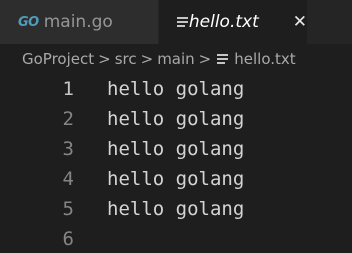 The height and width of the screenshot is (253, 352). What do you see at coordinates (68, 179) in the screenshot?
I see `line-number: 4` at bounding box center [68, 179].